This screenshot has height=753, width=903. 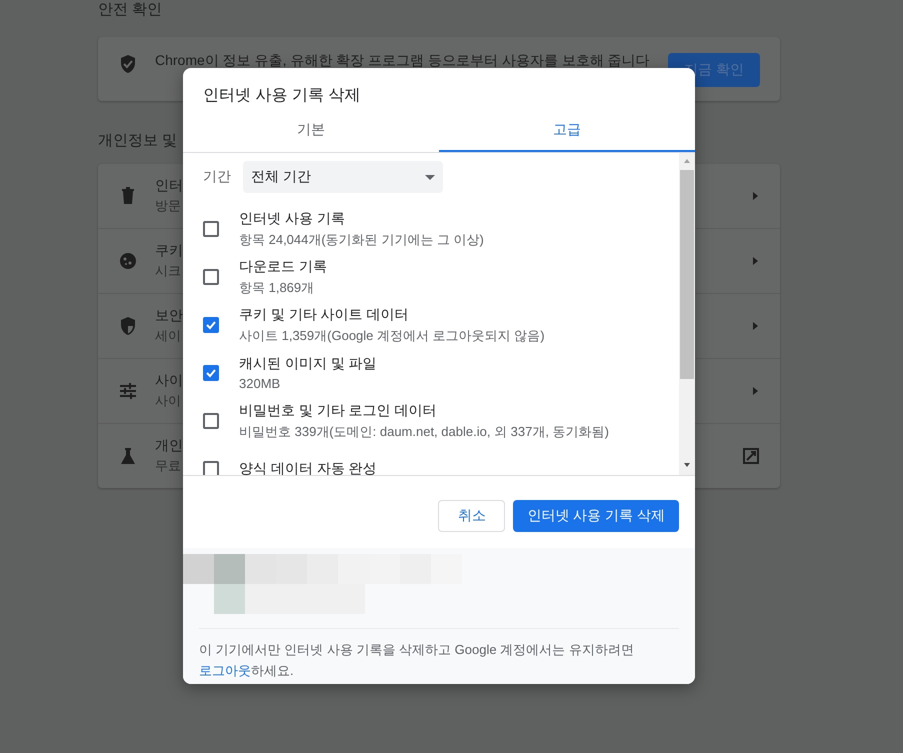 What do you see at coordinates (343, 177) in the screenshot?
I see `period-dropdown: 전체 기간` at bounding box center [343, 177].